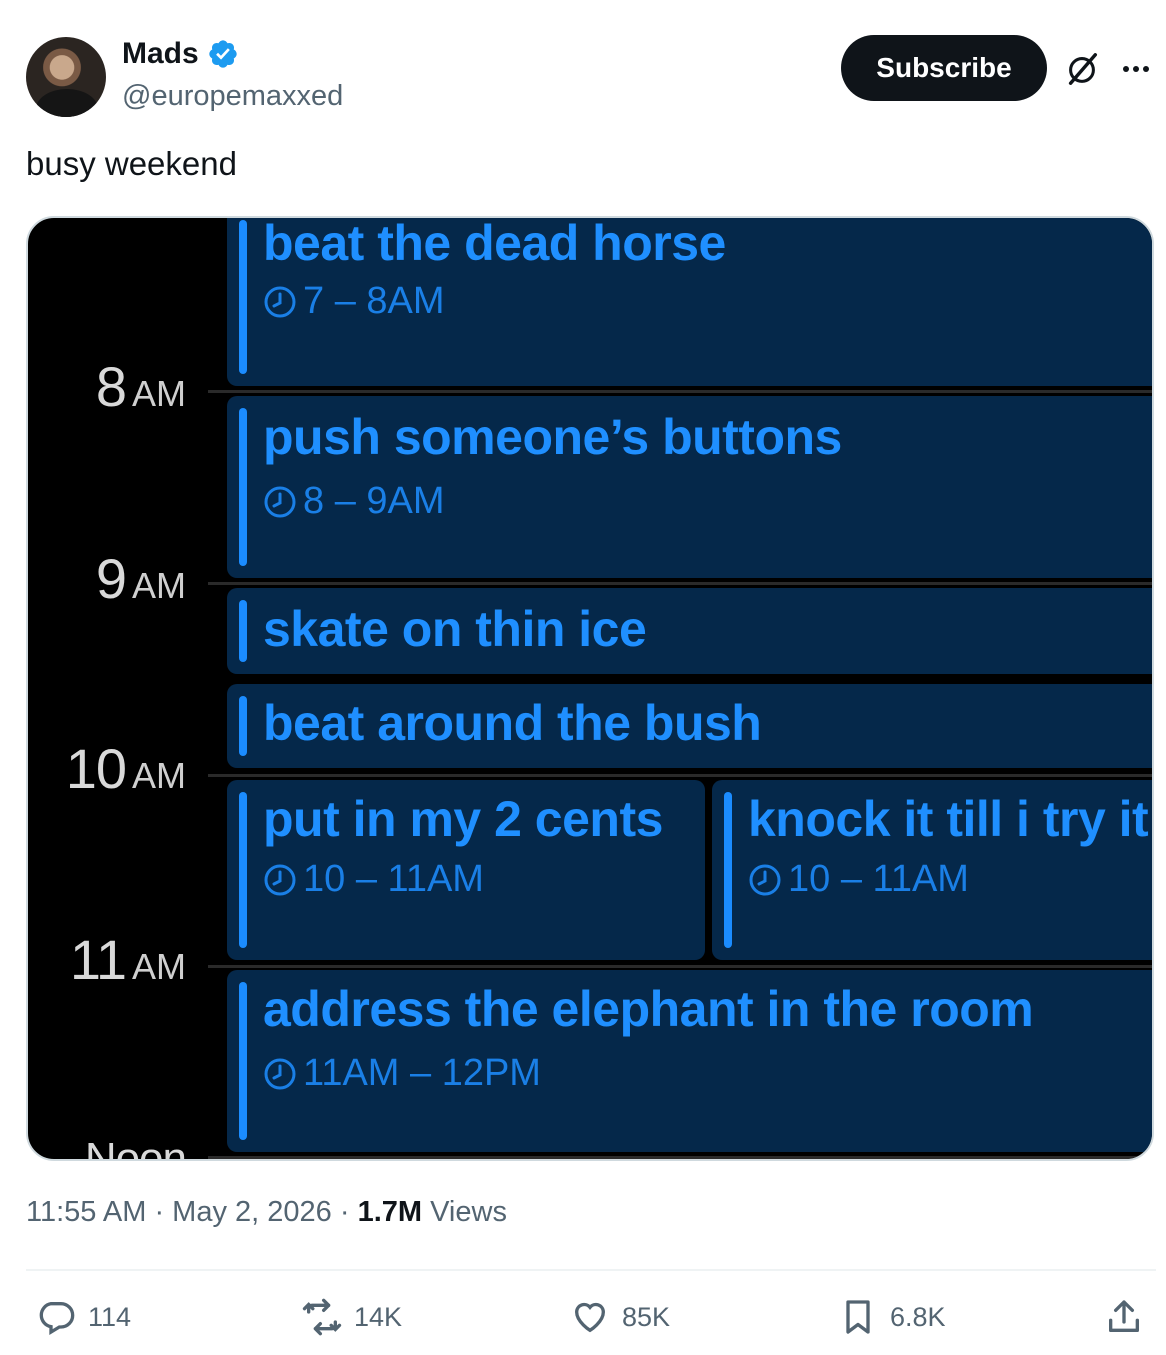 Image resolution: width=1166 pixels, height=1355 pixels. I want to click on hour-label-noon: Noon, so click(135, 1147).